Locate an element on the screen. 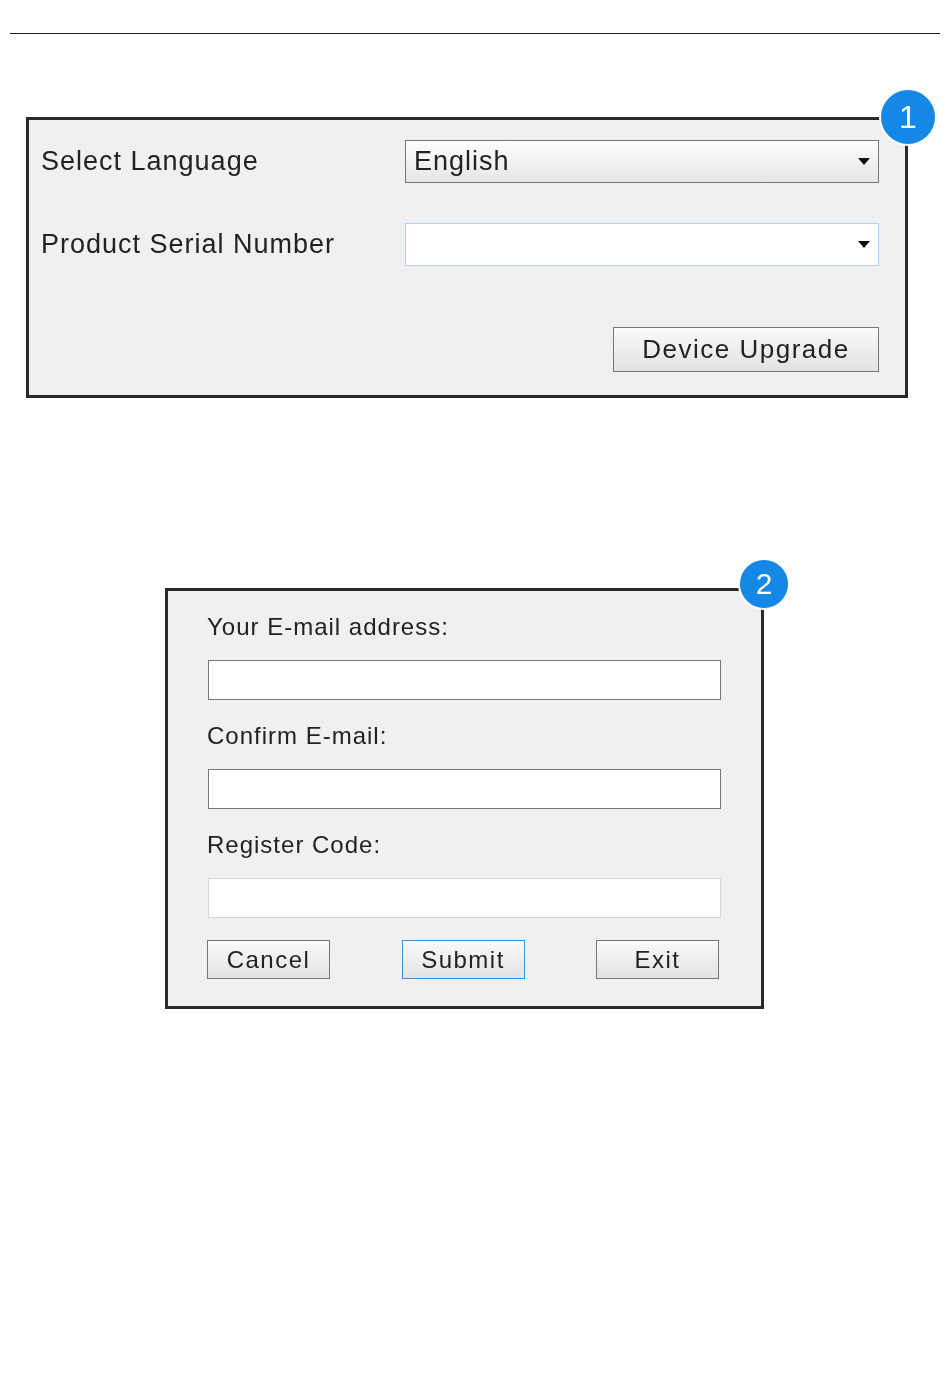 Image resolution: width=950 pixels, height=1398 pixels. step-number-badge: 2 is located at coordinates (764, 584).